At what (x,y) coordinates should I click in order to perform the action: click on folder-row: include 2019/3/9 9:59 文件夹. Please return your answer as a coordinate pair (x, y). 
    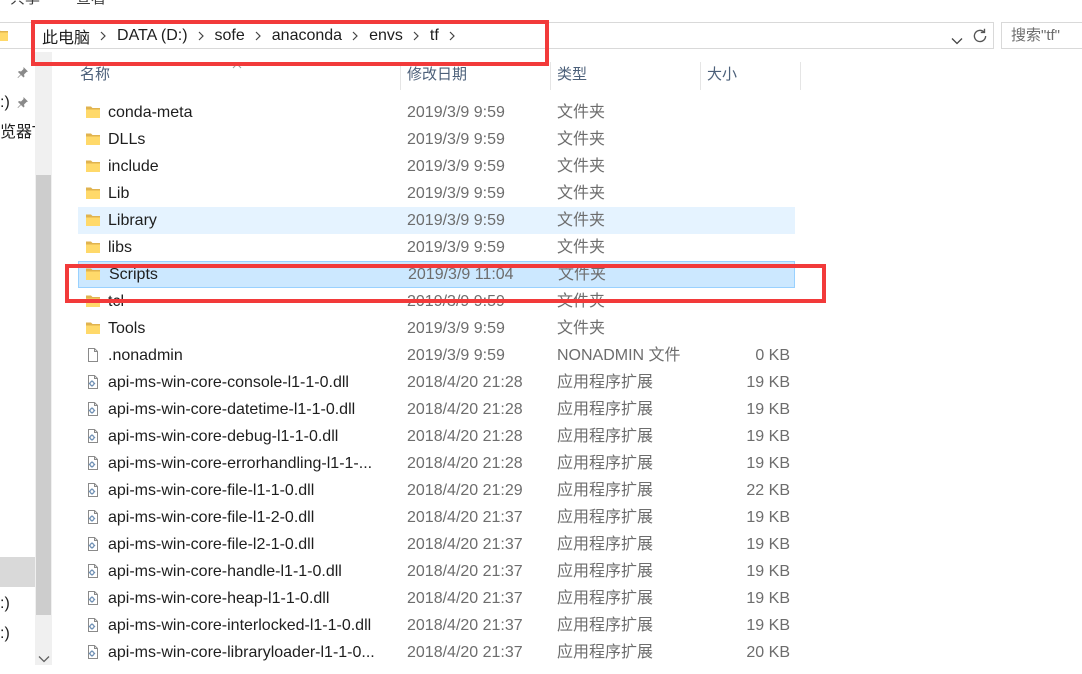
    Looking at the image, I should click on (436, 166).